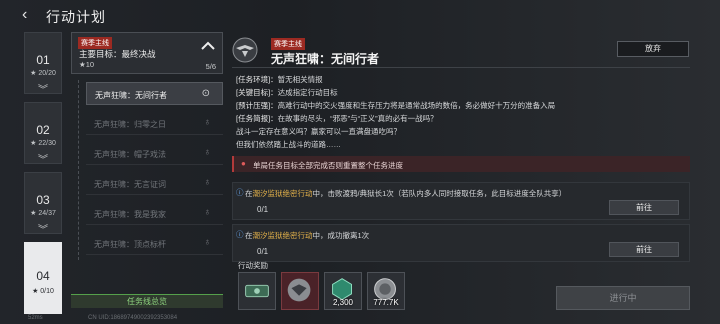 The width and height of the screenshot is (720, 324). I want to click on subquest-item: 无声狂啸：无间行者 ⊙, so click(154, 93).